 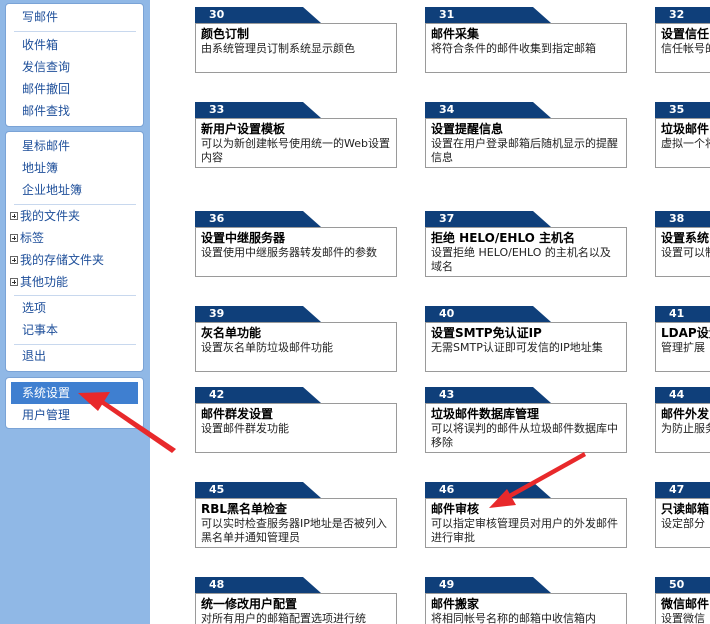 I want to click on setting-card: 31 邮件采集 将符合条件的邮件收集到指定邮箱, so click(x=526, y=40).